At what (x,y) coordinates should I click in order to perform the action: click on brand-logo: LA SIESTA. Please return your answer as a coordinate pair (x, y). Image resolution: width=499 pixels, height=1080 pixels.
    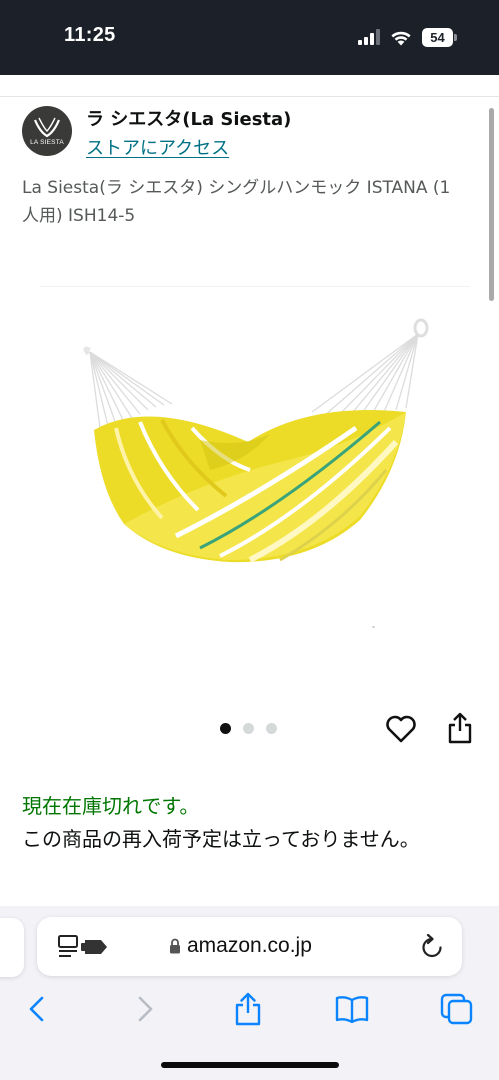
    Looking at the image, I should click on (47, 131).